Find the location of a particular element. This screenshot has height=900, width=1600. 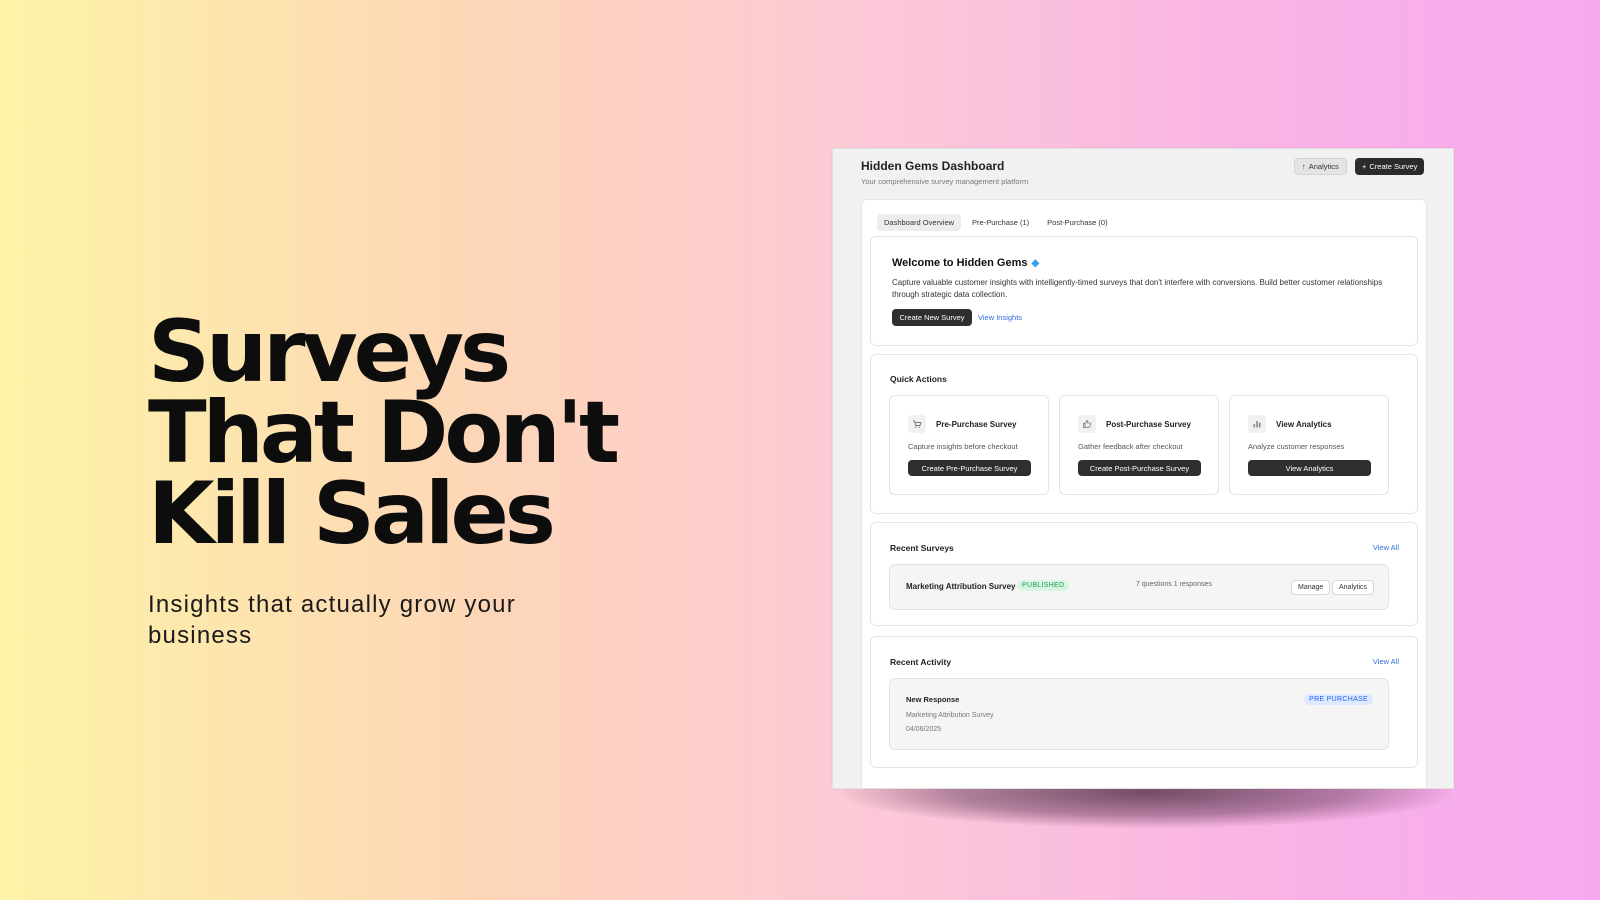

hero-title: Surveys That Don't Kill Sales is located at coordinates (408, 433).